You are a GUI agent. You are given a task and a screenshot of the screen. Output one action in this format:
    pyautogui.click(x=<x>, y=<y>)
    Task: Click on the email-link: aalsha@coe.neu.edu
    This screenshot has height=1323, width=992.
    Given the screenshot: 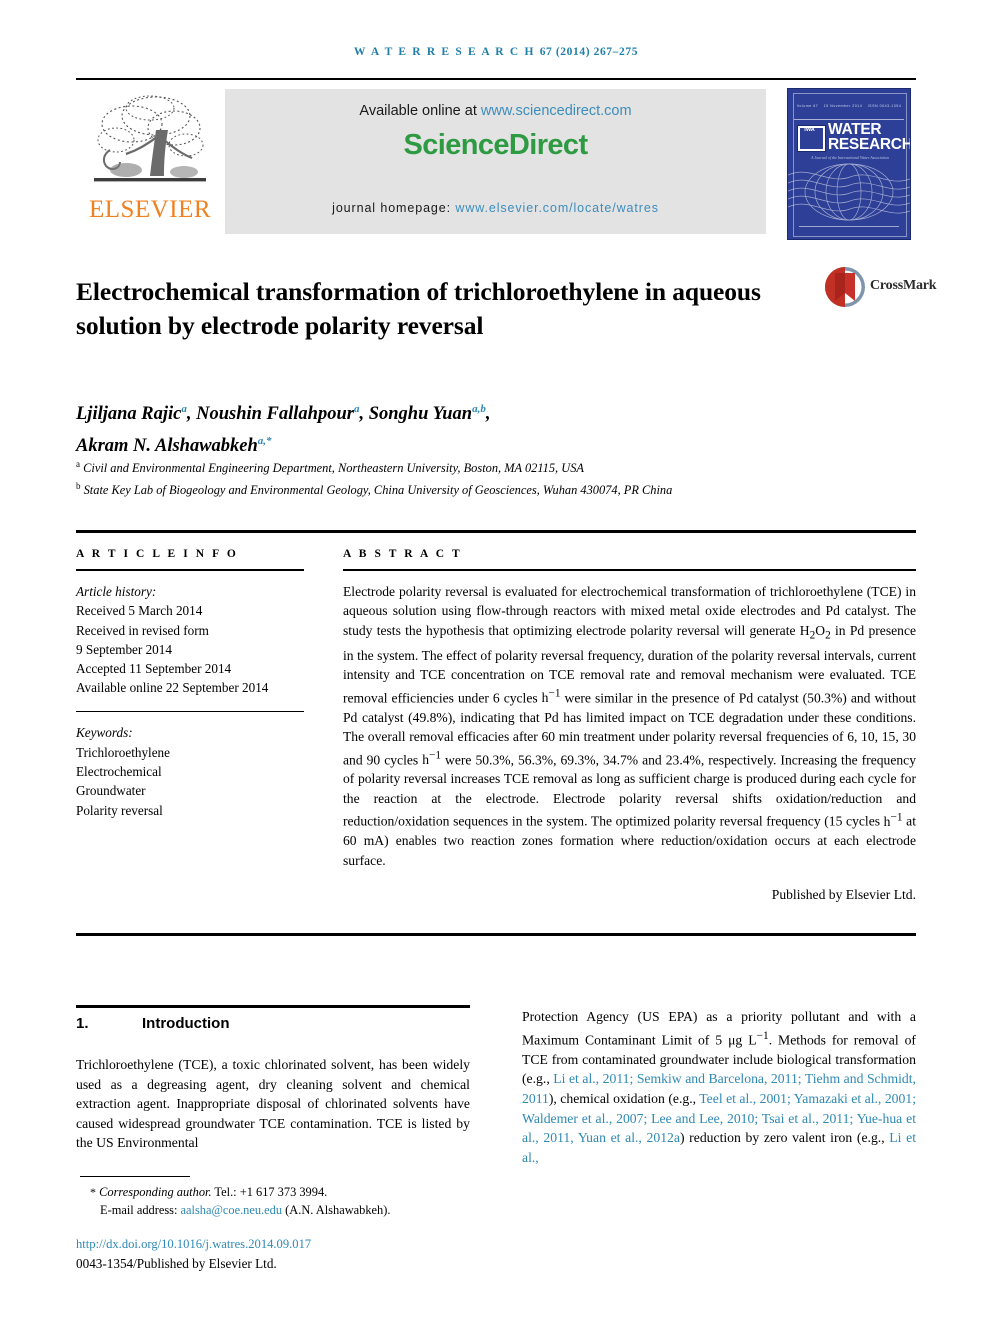 What is the action you would take?
    pyautogui.click(x=232, y=1210)
    